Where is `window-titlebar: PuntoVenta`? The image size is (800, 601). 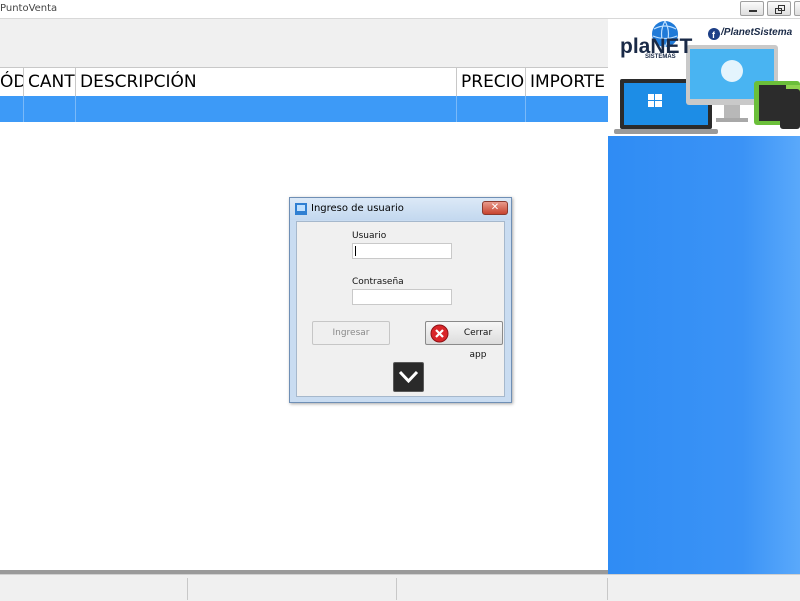
window-titlebar: PuntoVenta is located at coordinates (400, 9).